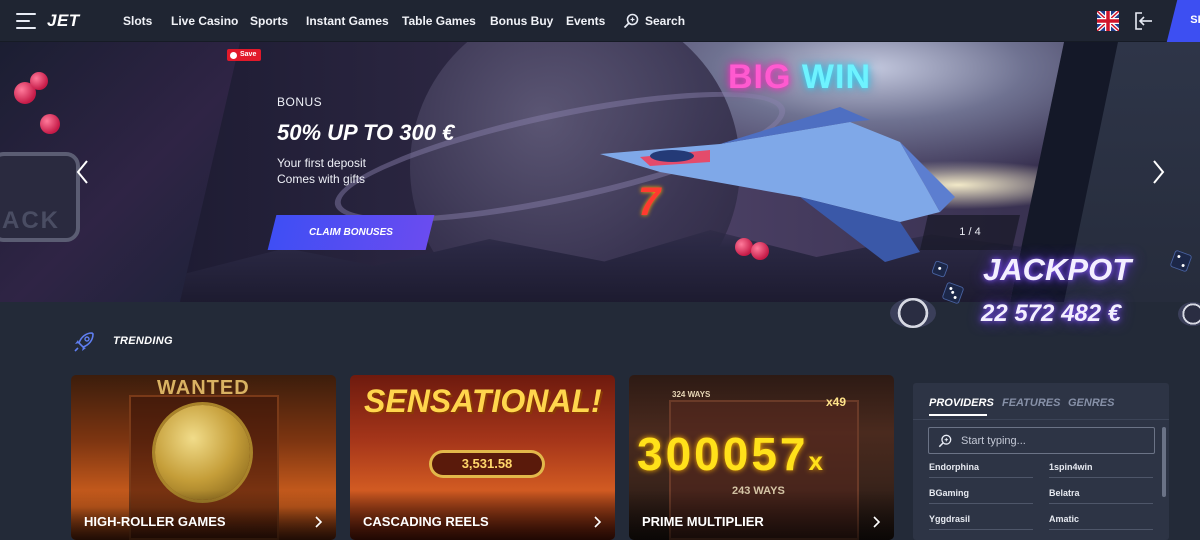  What do you see at coordinates (248, 54) in the screenshot?
I see `save-label: Save` at bounding box center [248, 54].